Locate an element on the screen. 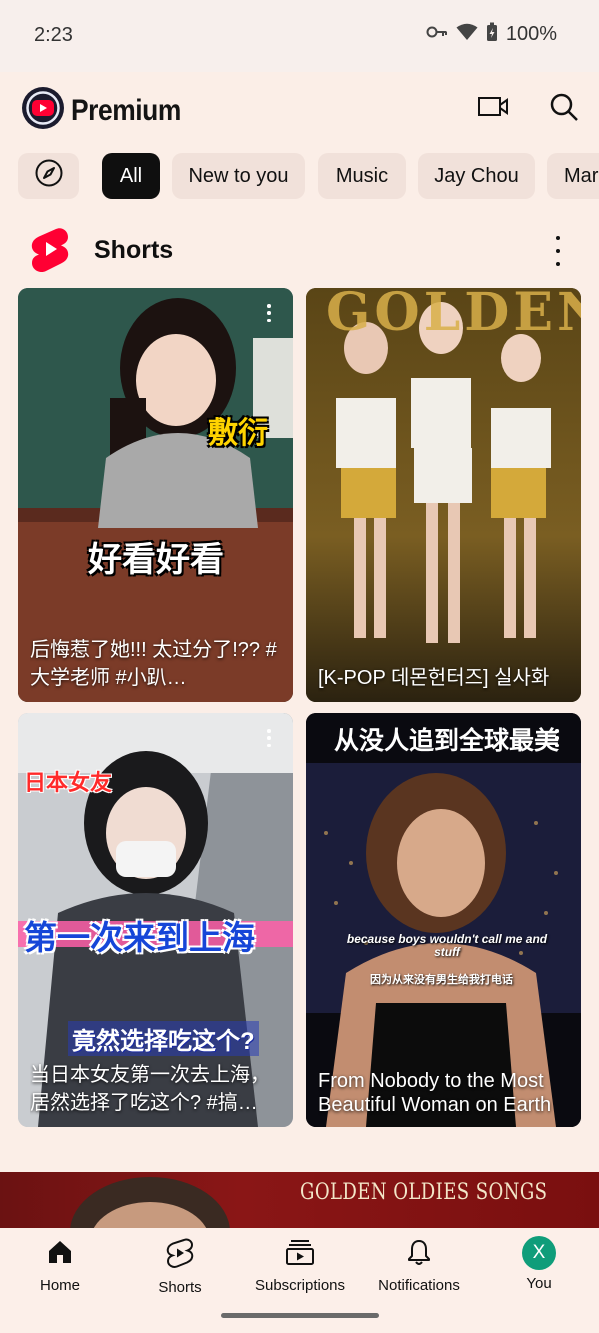 This screenshot has height=1333, width=599. video-thumbnail-banner: GOLDEN OLDIES SONGS is located at coordinates (299, 1201).